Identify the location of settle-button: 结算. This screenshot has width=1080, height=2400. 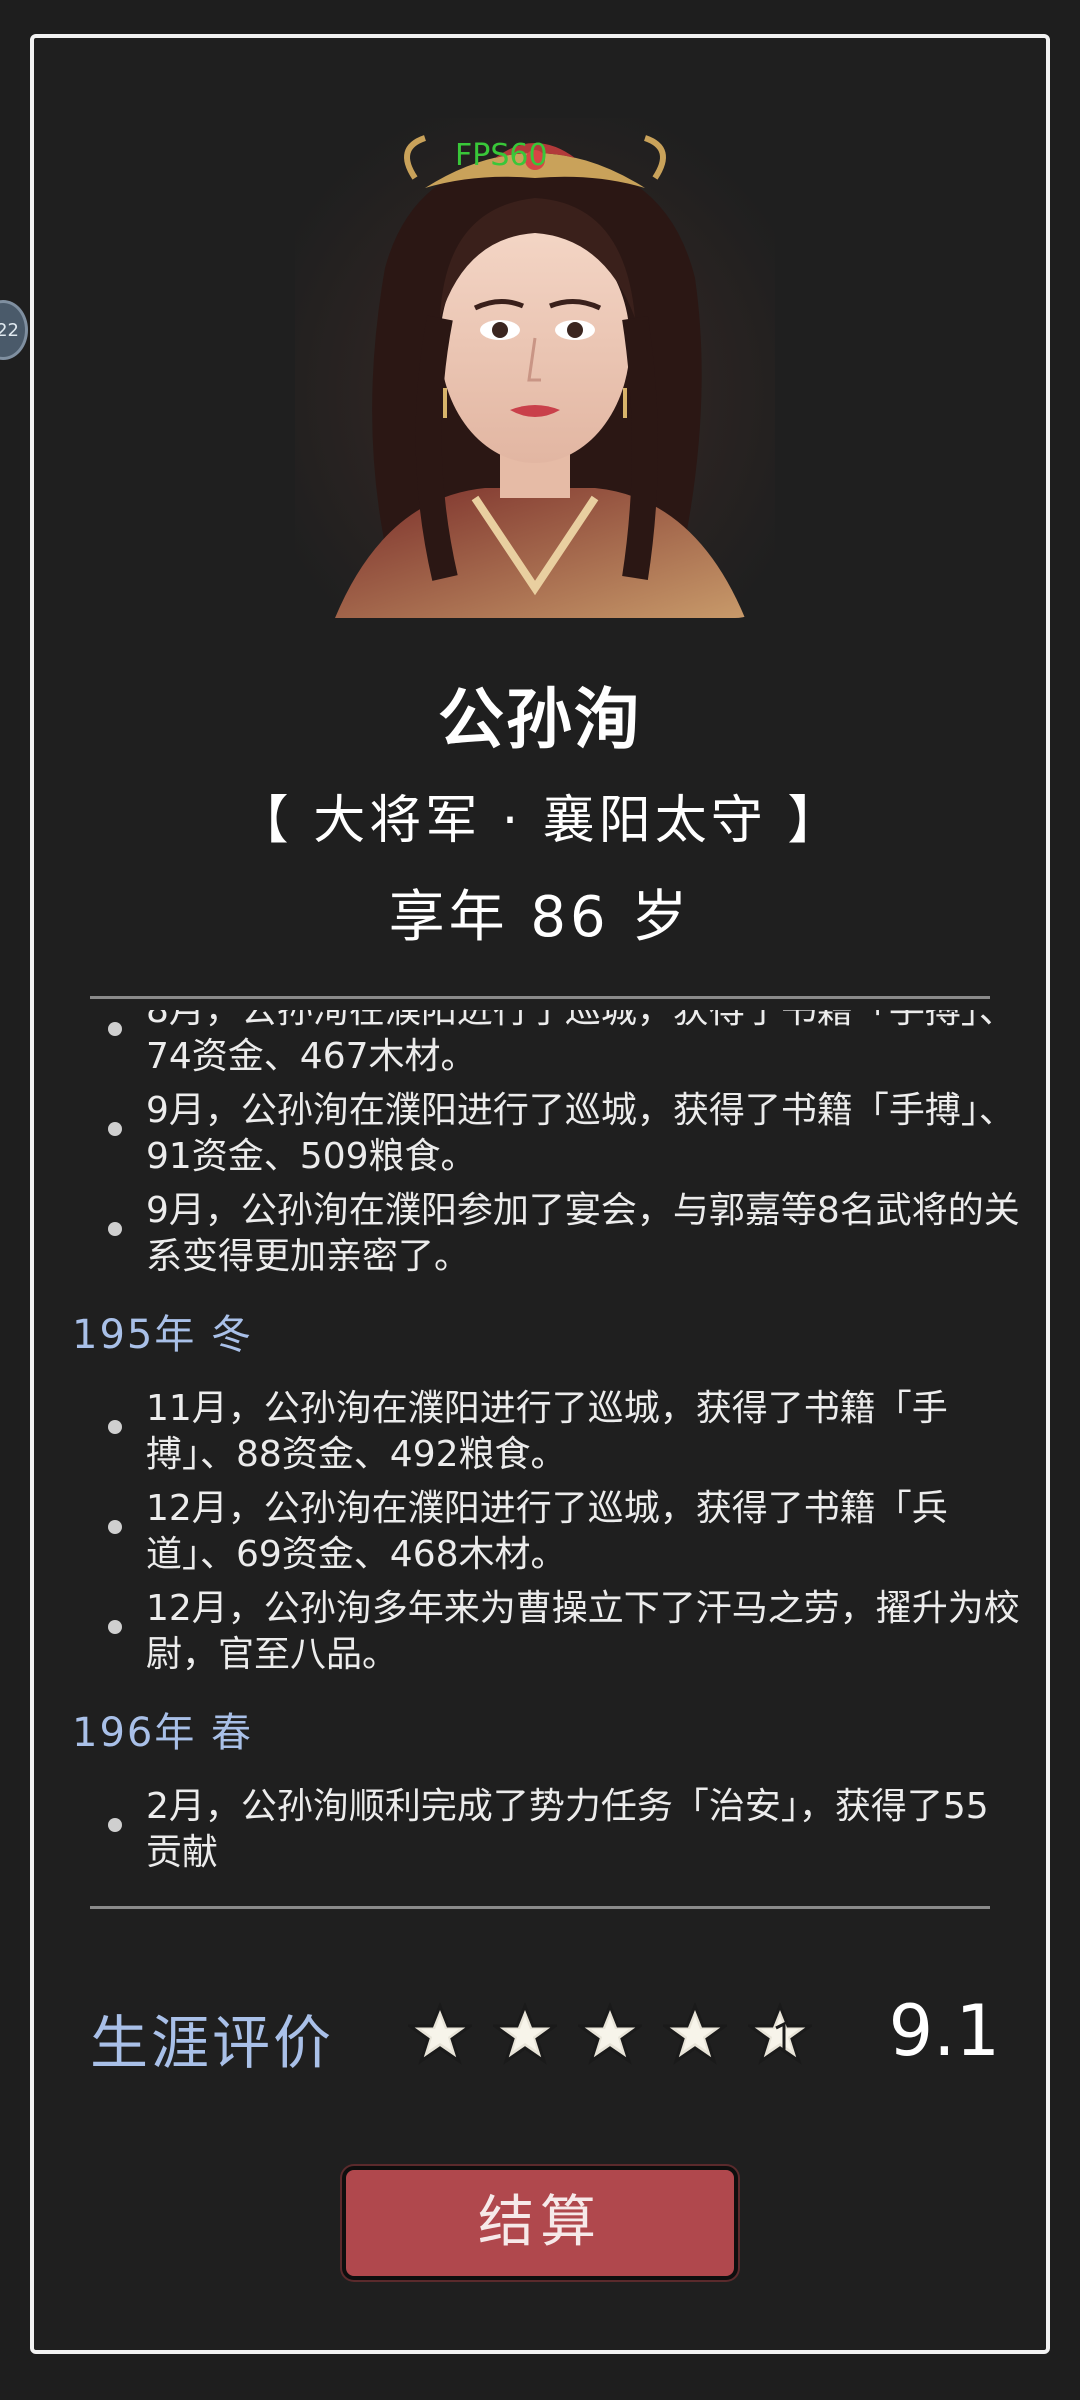
(540, 2223).